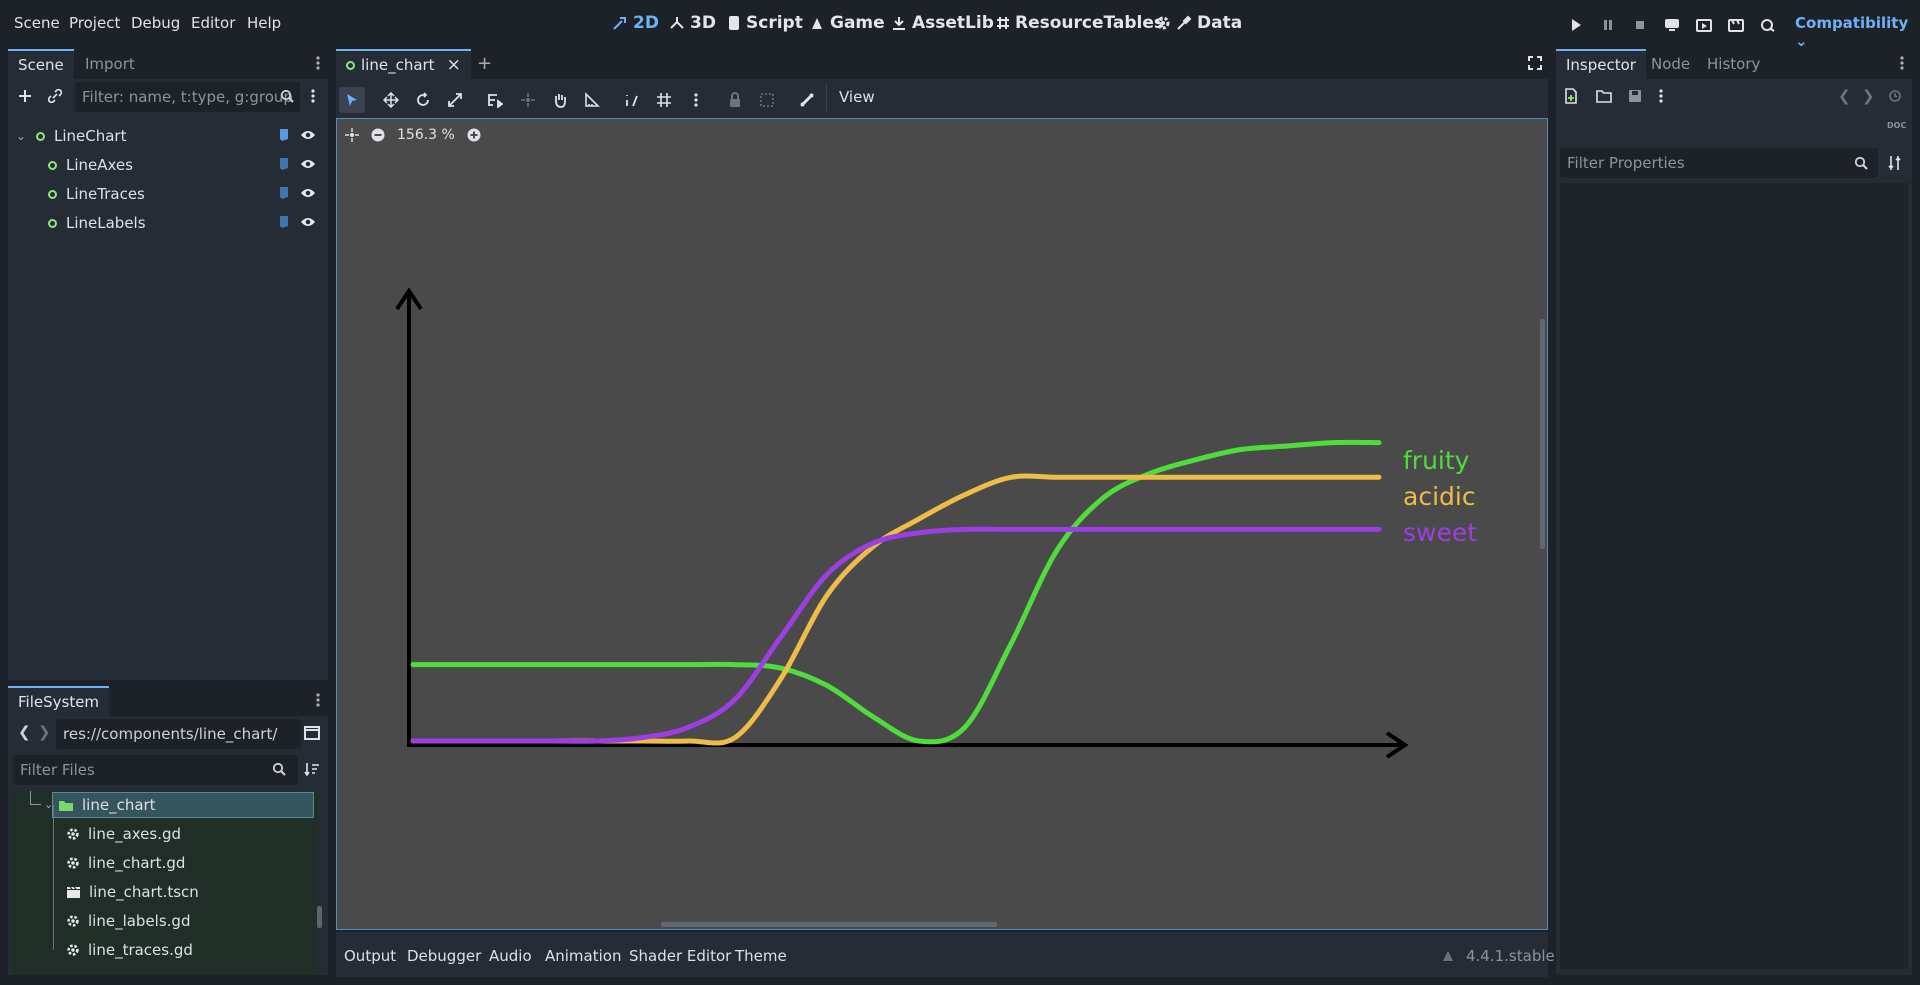 The width and height of the screenshot is (1920, 985). Describe the element at coordinates (370, 956) in the screenshot. I see `tab-output: Output` at that location.